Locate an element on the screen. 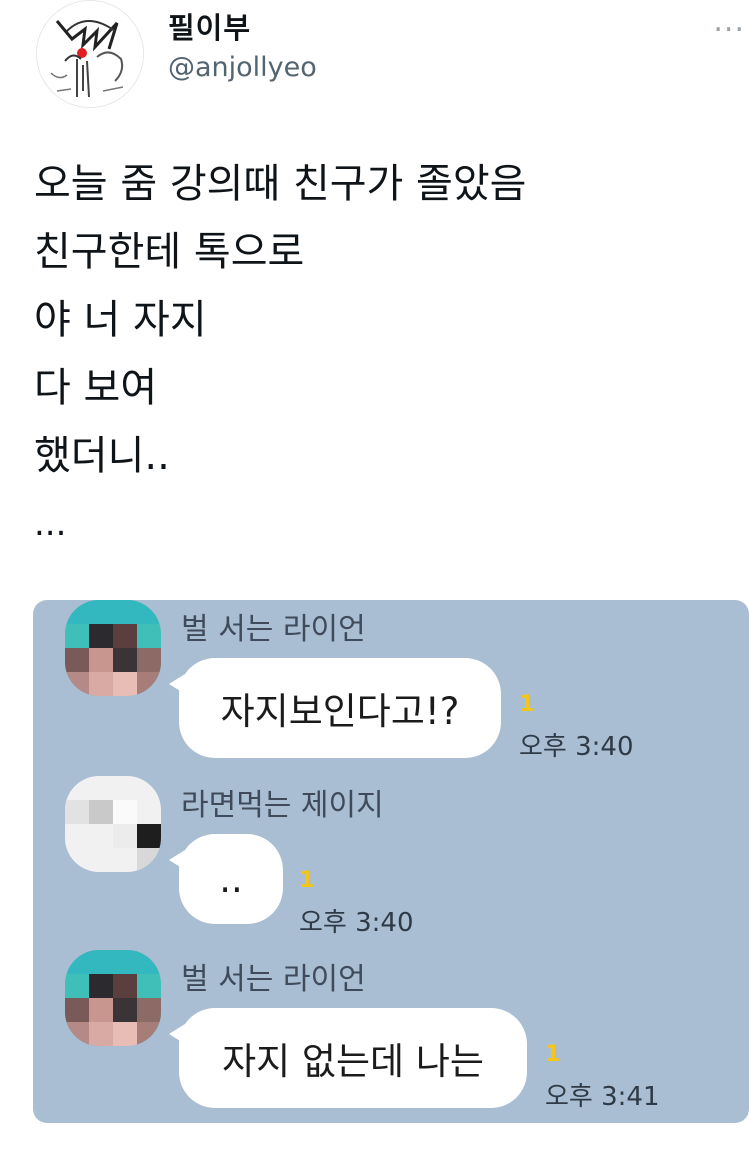 Image resolution: width=749 pixels, height=1165 pixels. display-name: 필이부 is located at coordinates (209, 26).